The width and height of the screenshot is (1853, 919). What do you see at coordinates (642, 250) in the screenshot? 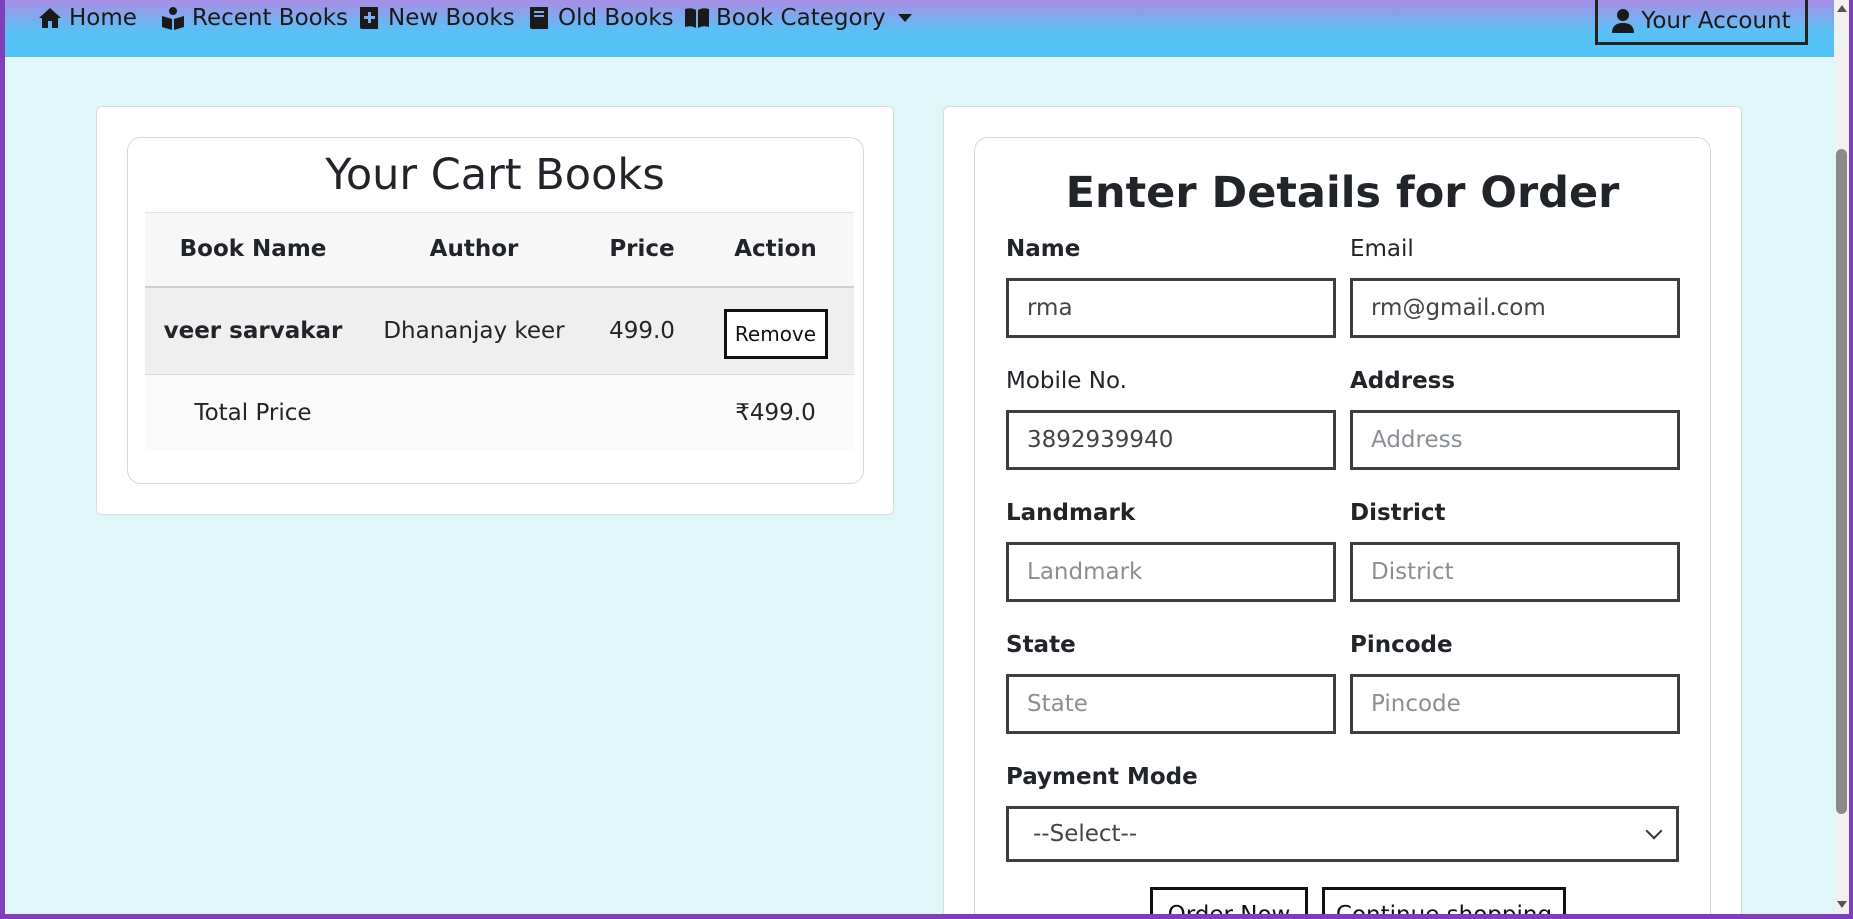
I see `col-price: Price` at bounding box center [642, 250].